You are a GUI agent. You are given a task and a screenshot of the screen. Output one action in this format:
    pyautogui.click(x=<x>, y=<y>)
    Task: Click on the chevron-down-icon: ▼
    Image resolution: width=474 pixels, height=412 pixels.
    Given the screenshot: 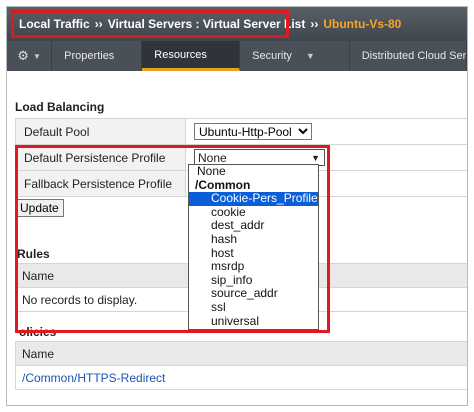 What is the action you would take?
    pyautogui.click(x=315, y=157)
    